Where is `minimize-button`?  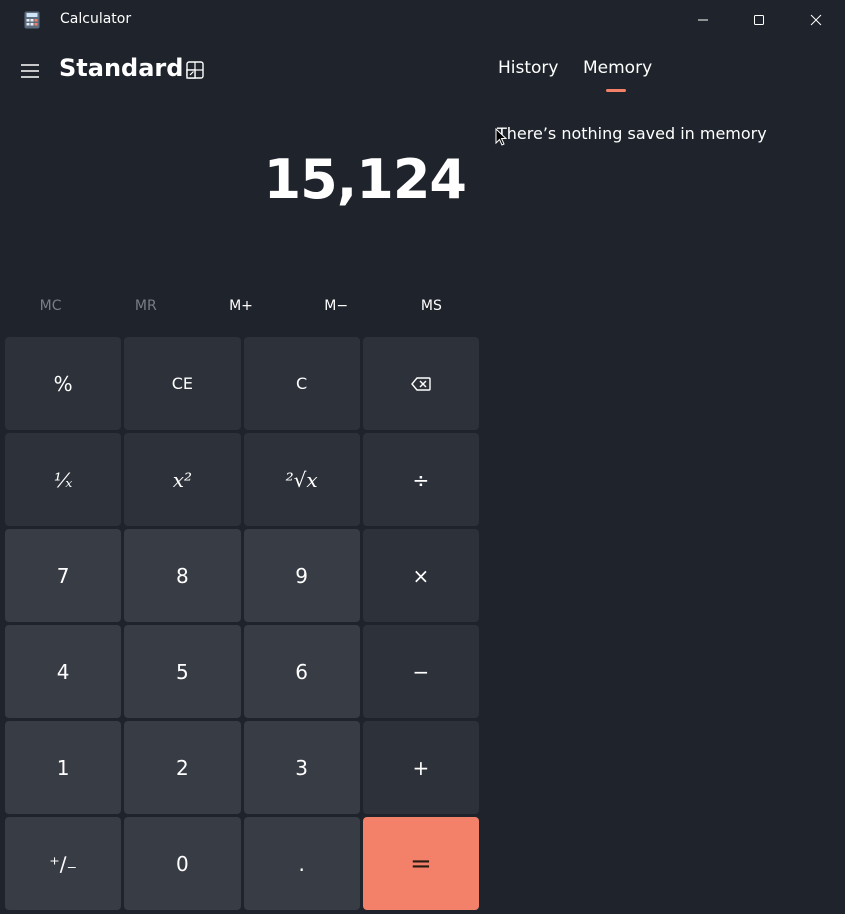
minimize-button is located at coordinates (703, 20).